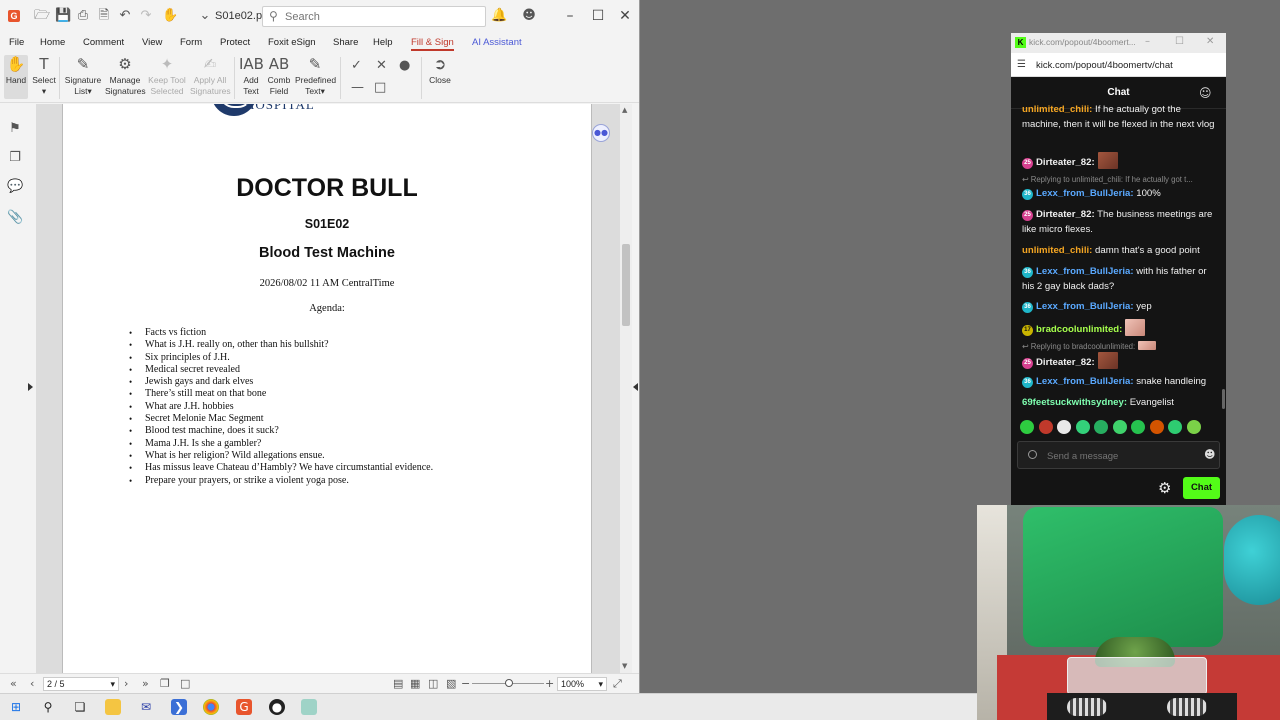 Image resolution: width=1280 pixels, height=720 pixels. Describe the element at coordinates (13, 683) in the screenshot. I see `first-page-icon: «` at that location.